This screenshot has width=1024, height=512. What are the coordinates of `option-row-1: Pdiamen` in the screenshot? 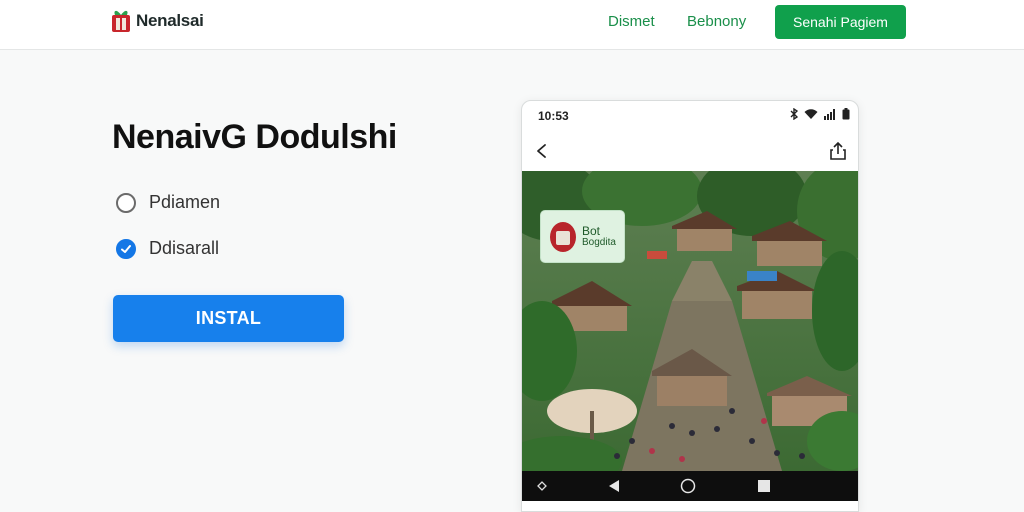 It's located at (168, 202).